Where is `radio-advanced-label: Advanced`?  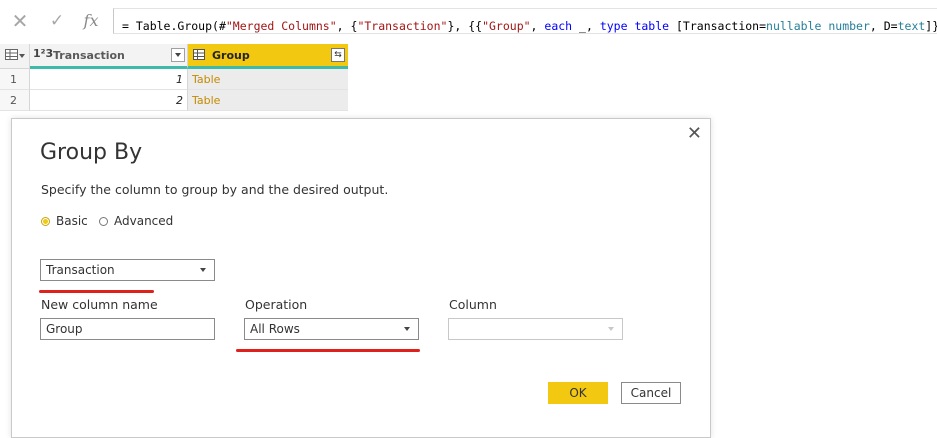 radio-advanced-label: Advanced is located at coordinates (144, 221).